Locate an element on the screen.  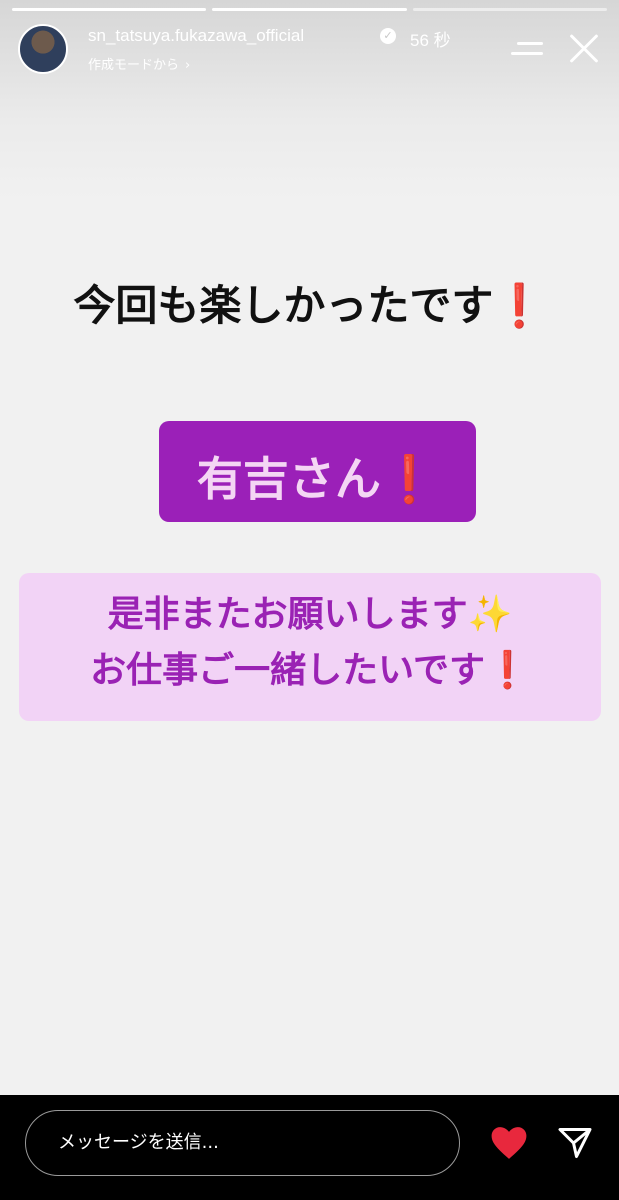
verified-badge-icon: ✓ is located at coordinates (388, 36).